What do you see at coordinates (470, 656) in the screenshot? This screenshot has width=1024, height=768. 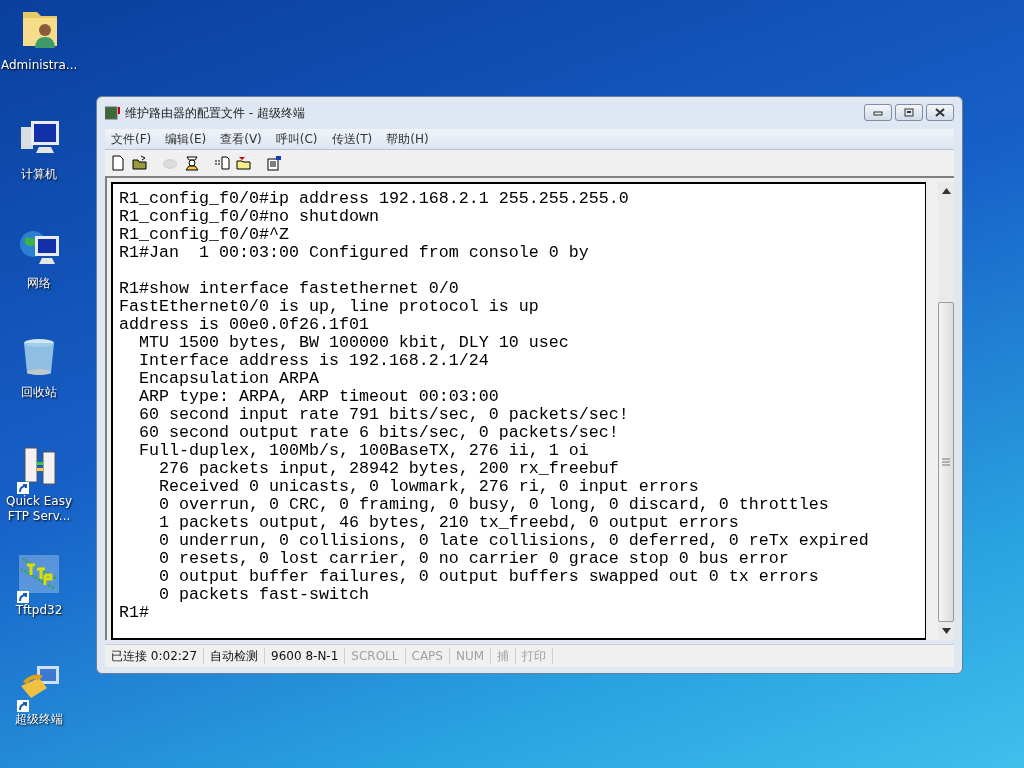 I see `status-field: NUM` at bounding box center [470, 656].